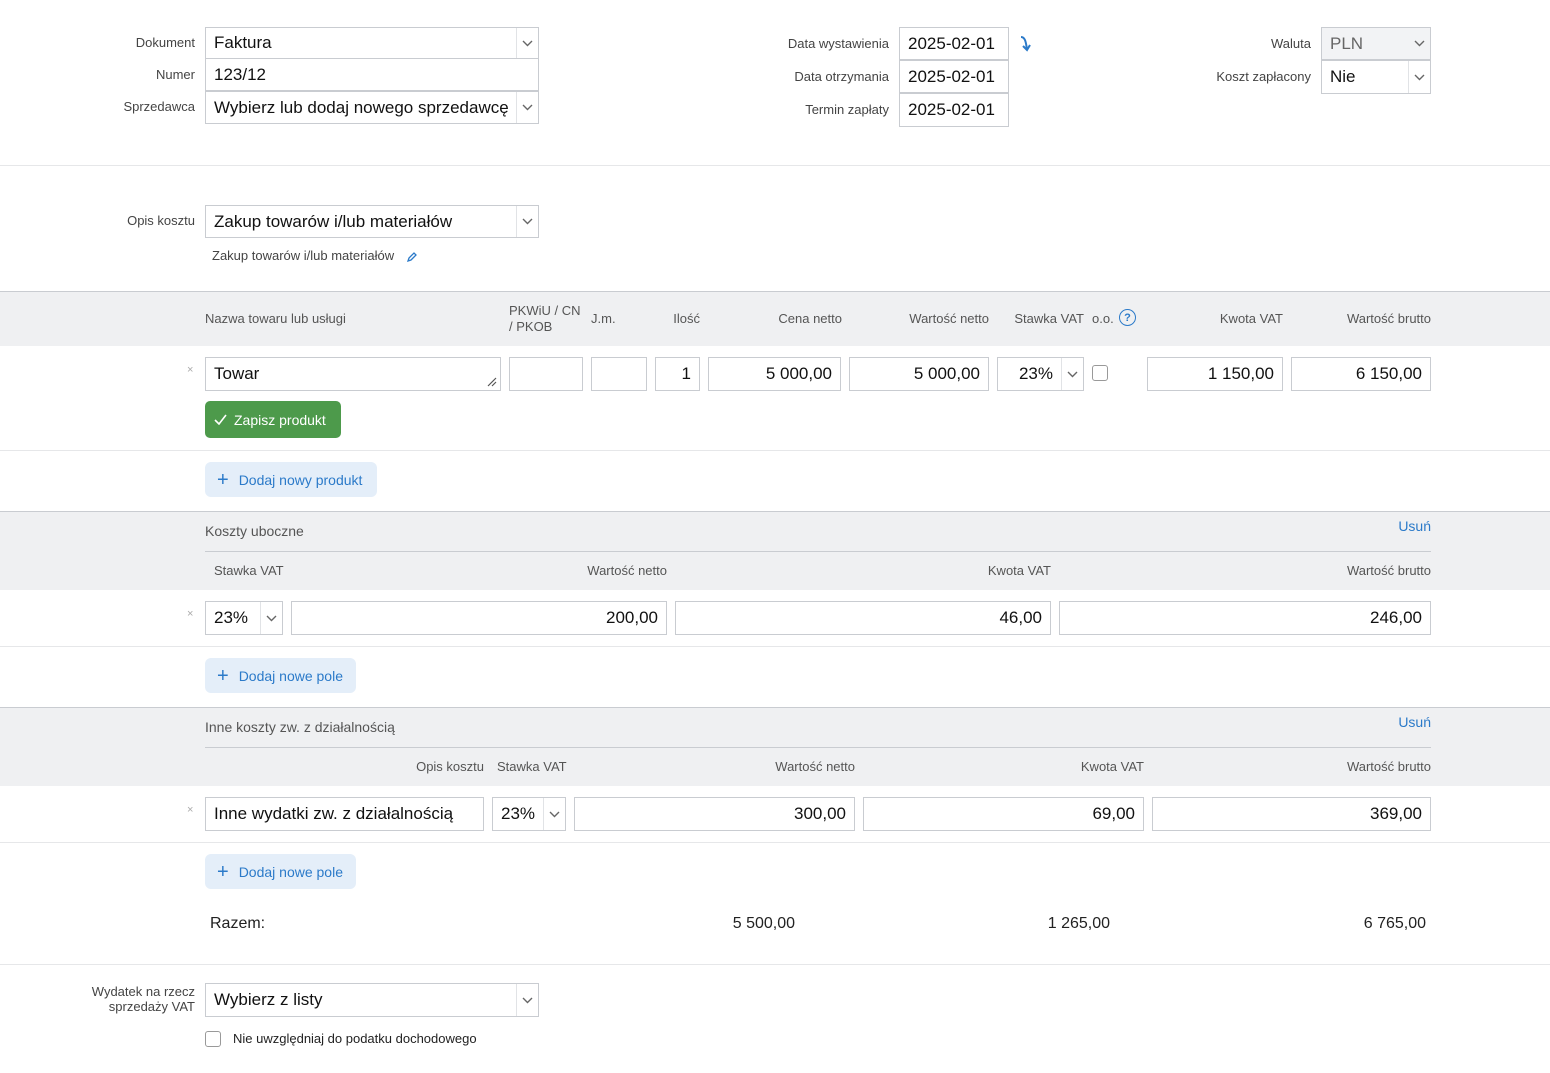  What do you see at coordinates (355, 1038) in the screenshot?
I see `exclude-income-tax-label: Nie uwzględniaj do podatku dochodowego` at bounding box center [355, 1038].